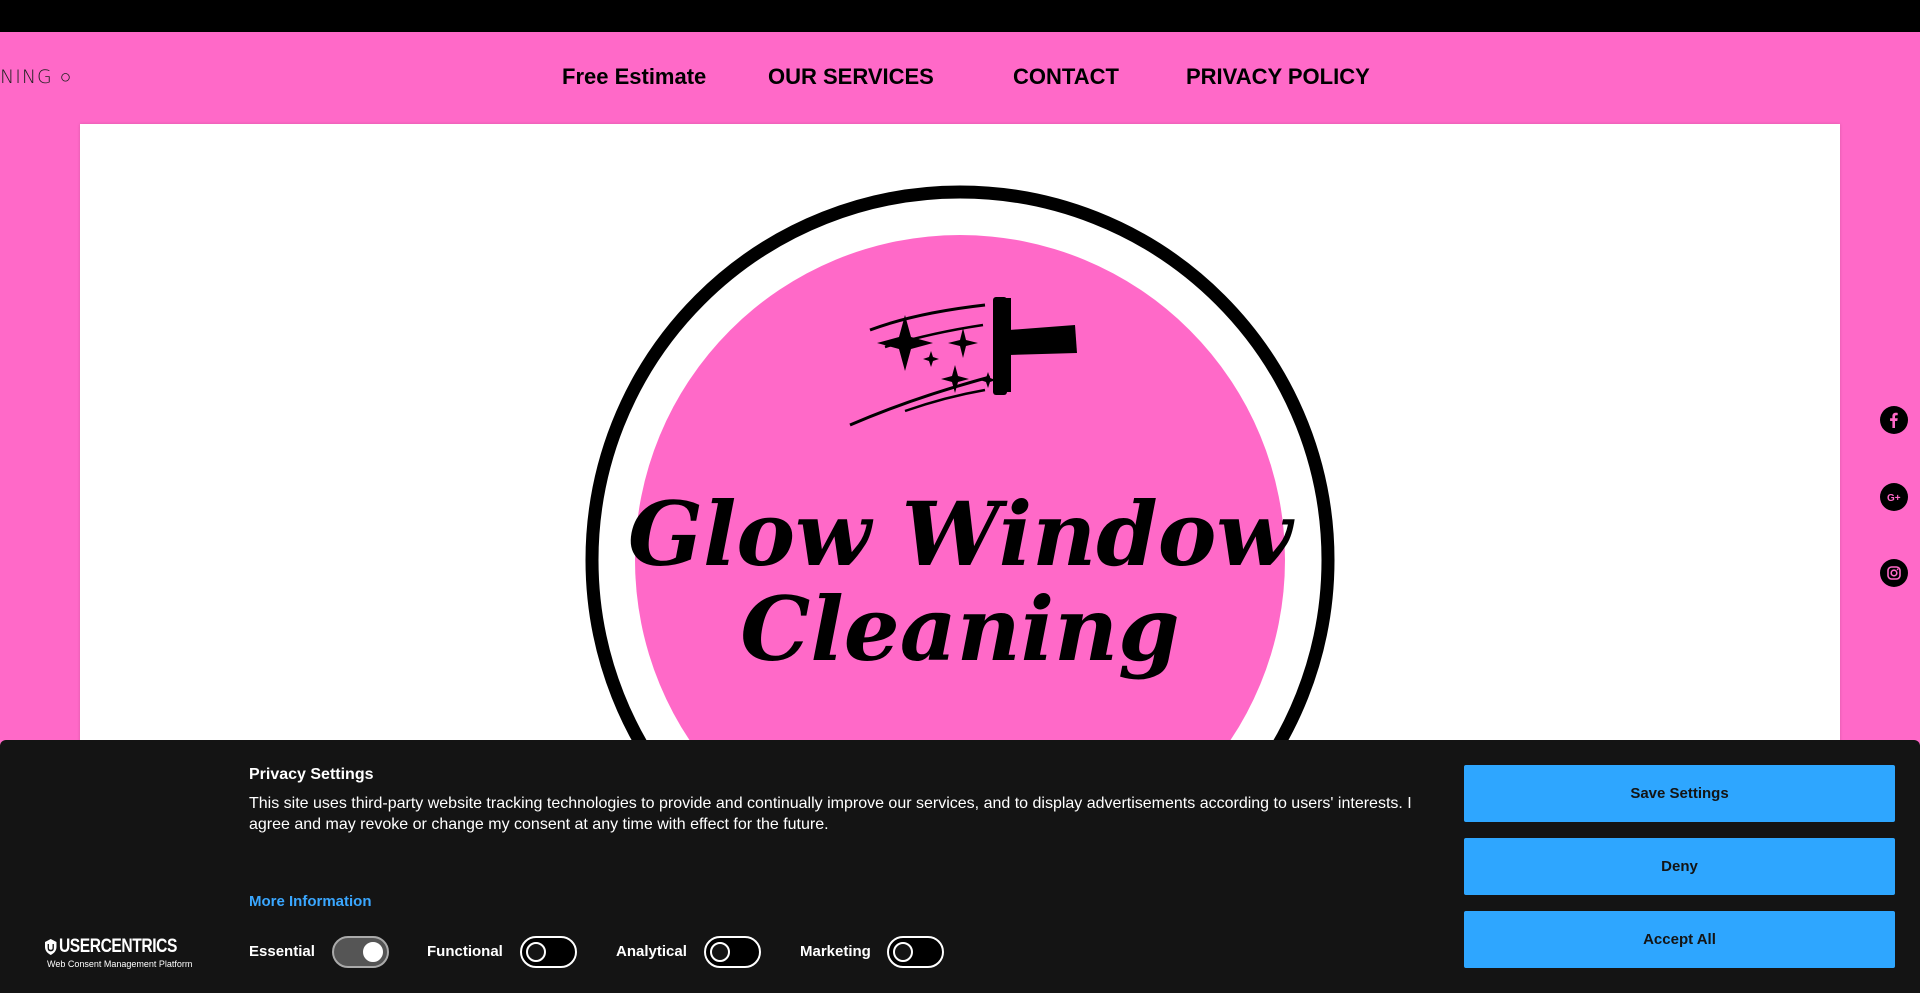 The image size is (1920, 993). What do you see at coordinates (1679, 866) in the screenshot?
I see `deny-button: Deny` at bounding box center [1679, 866].